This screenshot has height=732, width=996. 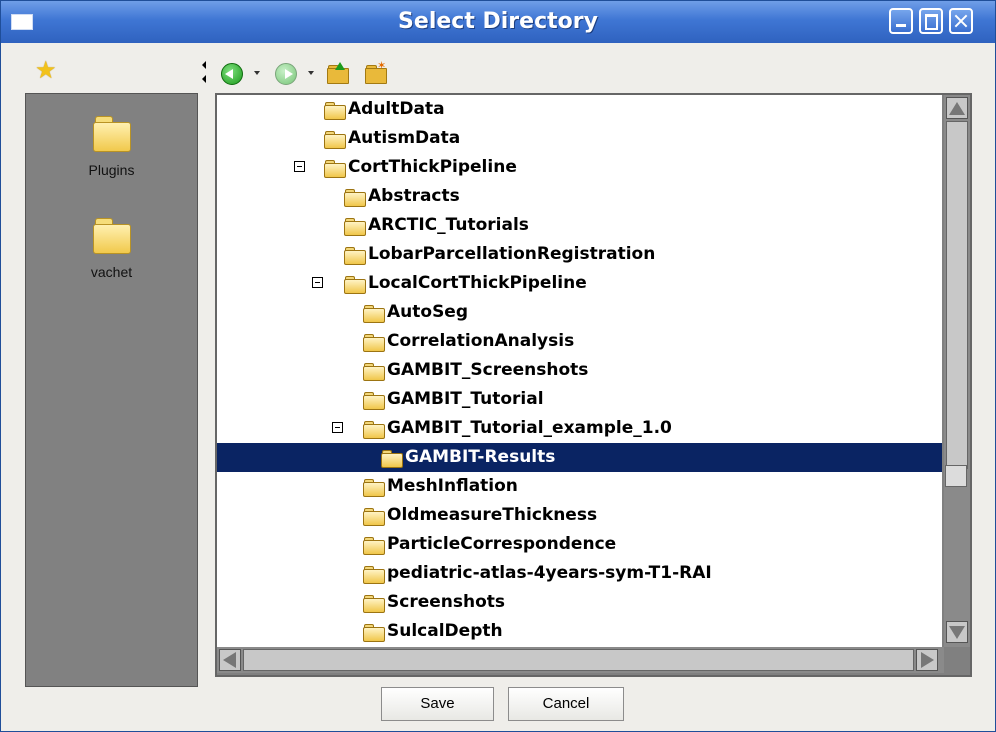 I want to click on tree-row: AutismData, so click(x=579, y=138).